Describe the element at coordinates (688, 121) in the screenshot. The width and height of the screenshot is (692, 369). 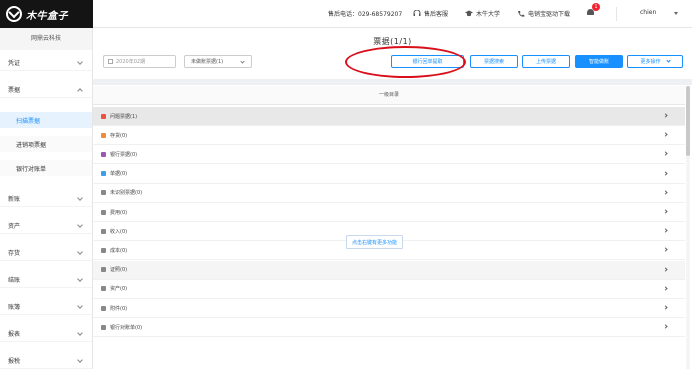
I see `scrollbar-thumb` at that location.